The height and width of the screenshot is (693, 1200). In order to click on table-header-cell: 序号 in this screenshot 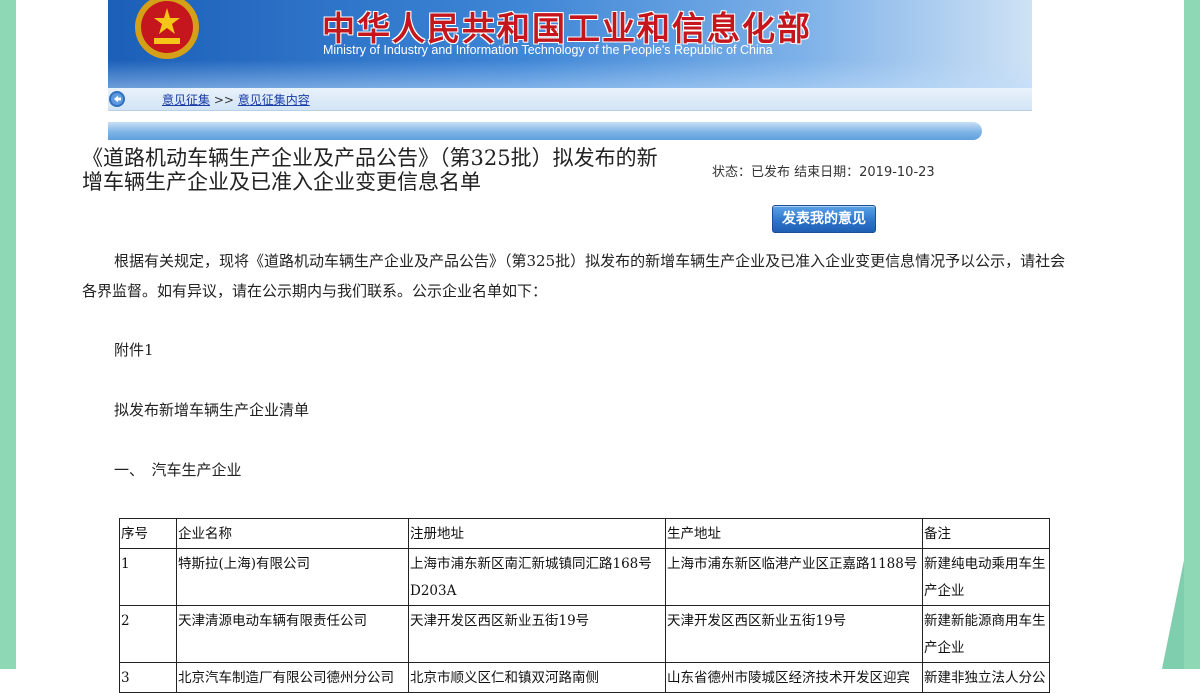, I will do `click(148, 533)`.